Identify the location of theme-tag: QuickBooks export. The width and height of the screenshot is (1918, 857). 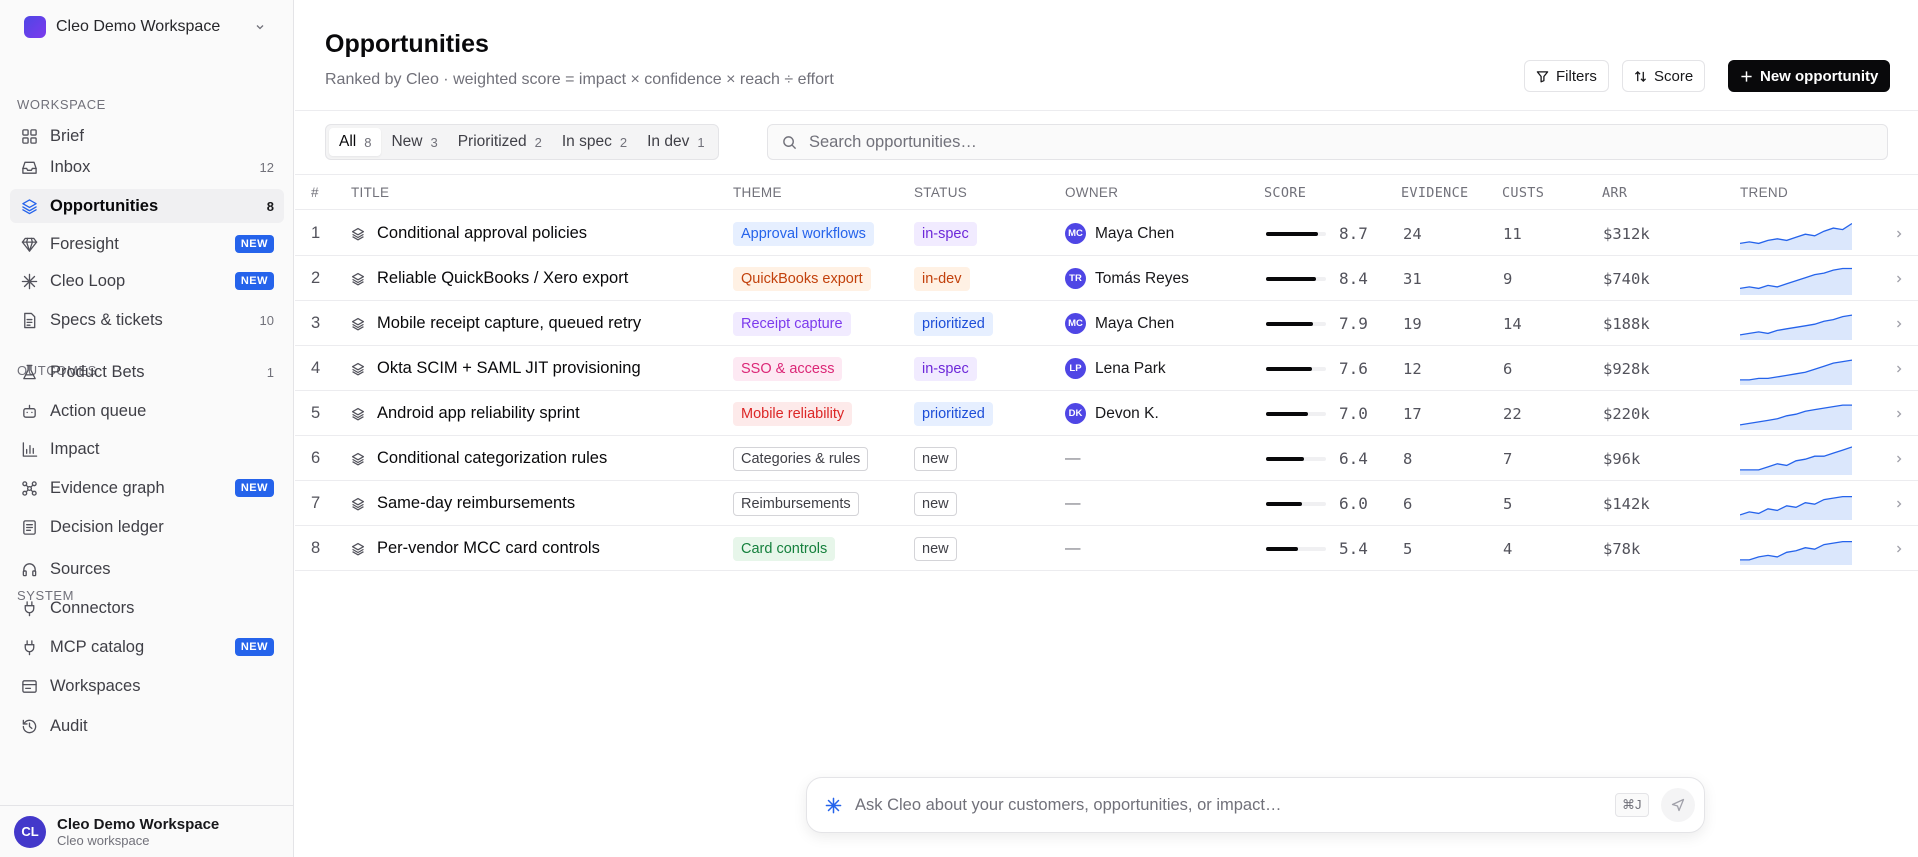
(802, 278).